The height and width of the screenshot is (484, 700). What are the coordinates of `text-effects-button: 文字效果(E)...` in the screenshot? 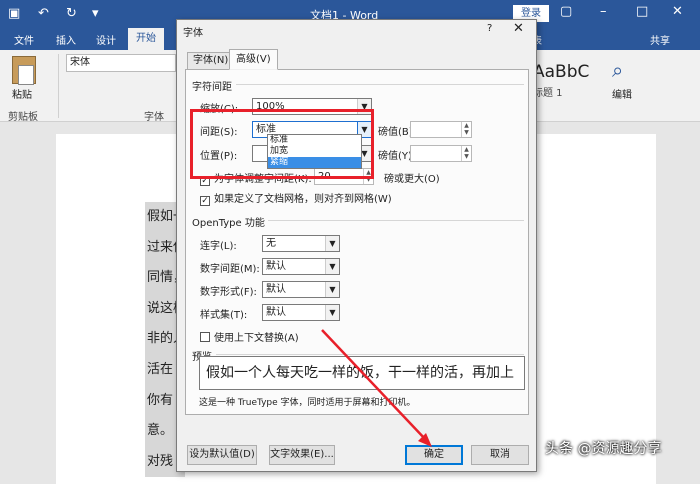 It's located at (302, 455).